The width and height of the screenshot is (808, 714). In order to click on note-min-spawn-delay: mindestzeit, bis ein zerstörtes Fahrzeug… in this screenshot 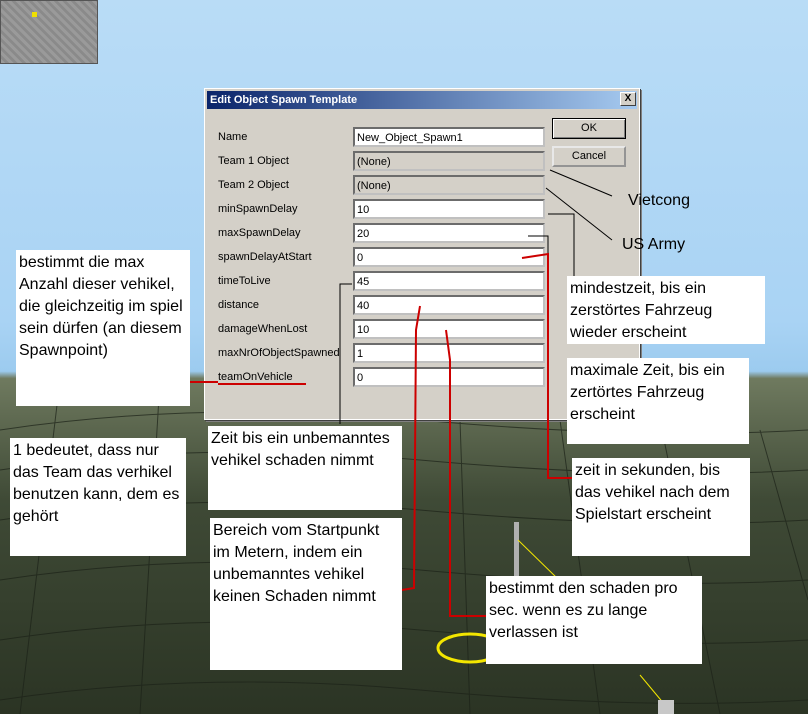, I will do `click(666, 310)`.